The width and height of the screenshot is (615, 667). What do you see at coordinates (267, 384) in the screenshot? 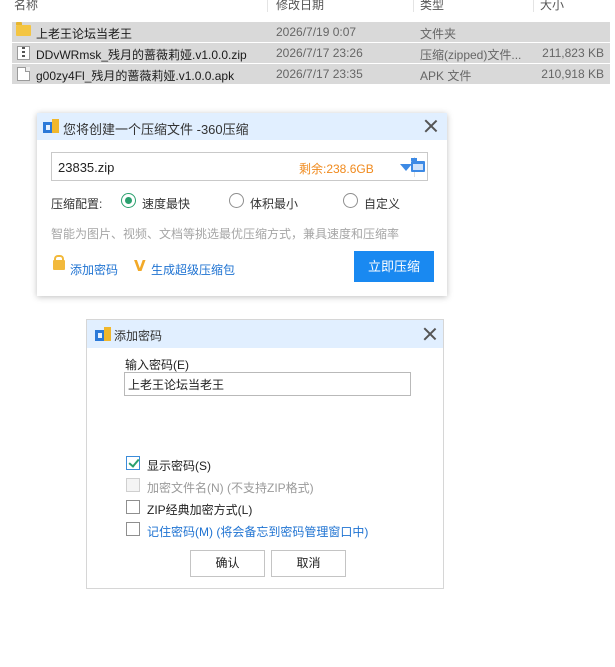
I see `password-input: 上老王论坛当老王` at bounding box center [267, 384].